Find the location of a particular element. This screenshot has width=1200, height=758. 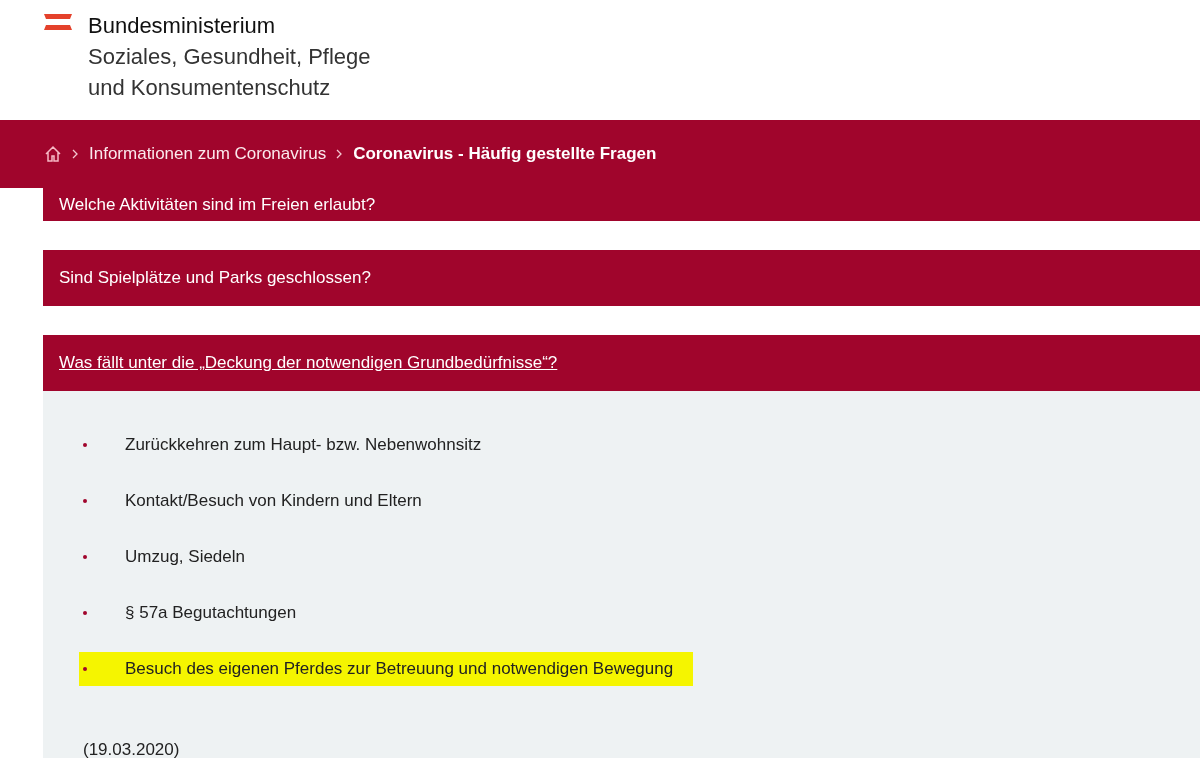

faq-question: Was fällt unter die „Deckung der notwendigen Grundbedürfnisse“? is located at coordinates (621, 363).